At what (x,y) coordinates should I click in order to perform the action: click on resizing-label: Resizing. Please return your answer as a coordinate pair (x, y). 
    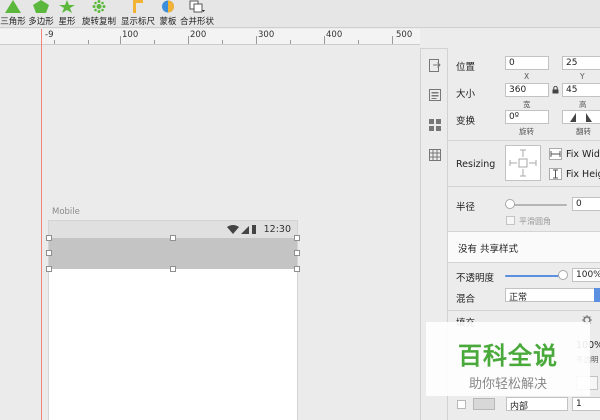
    Looking at the image, I should click on (476, 164).